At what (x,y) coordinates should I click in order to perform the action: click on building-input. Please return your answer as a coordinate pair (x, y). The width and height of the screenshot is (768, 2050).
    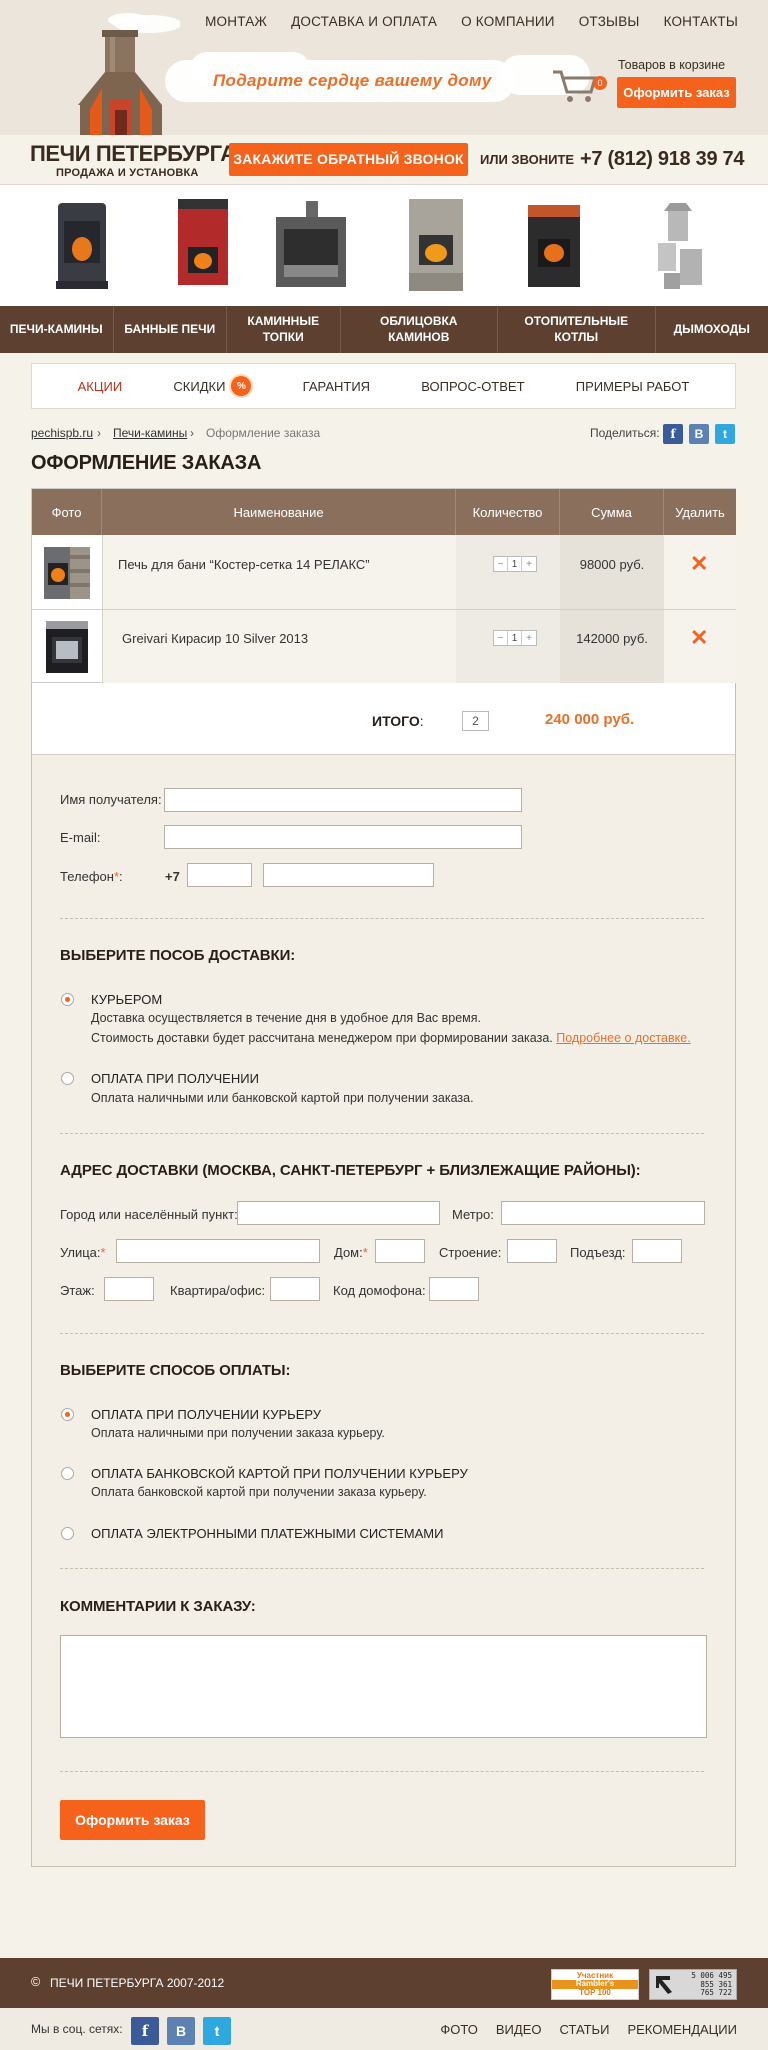
    Looking at the image, I should click on (532, 1251).